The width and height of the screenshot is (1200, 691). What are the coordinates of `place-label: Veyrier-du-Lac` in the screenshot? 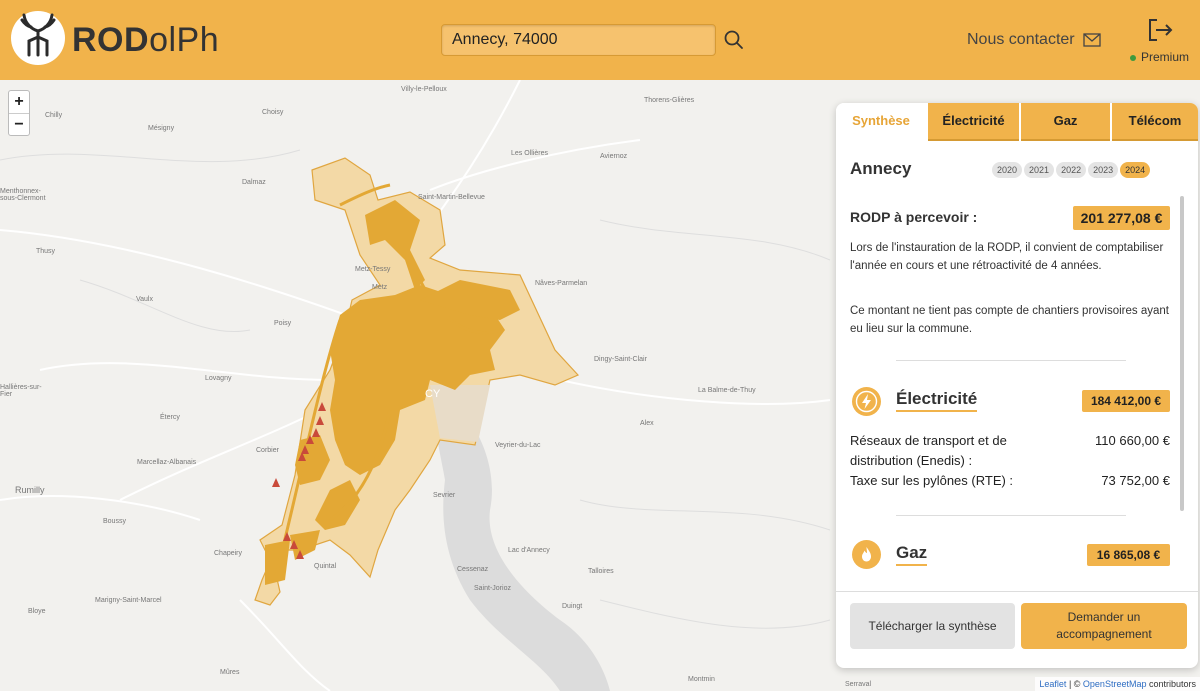 It's located at (518, 445).